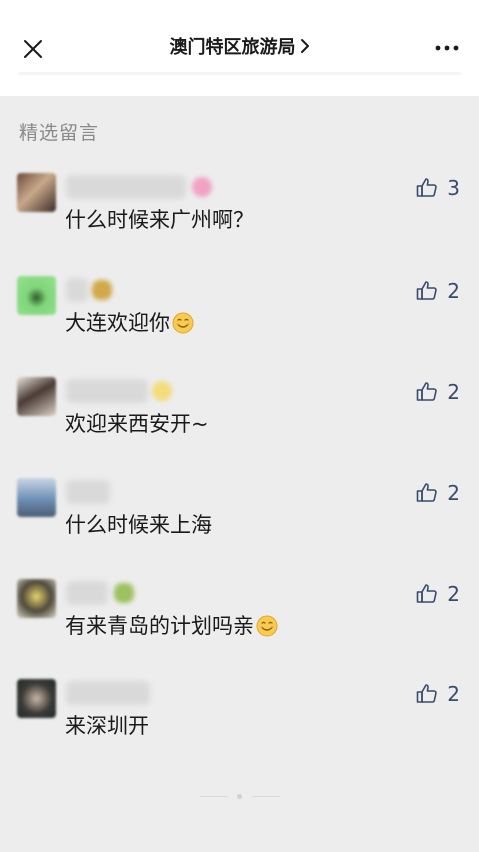 The image size is (479, 852). I want to click on comment-text: 什么时候来上海, so click(138, 525).